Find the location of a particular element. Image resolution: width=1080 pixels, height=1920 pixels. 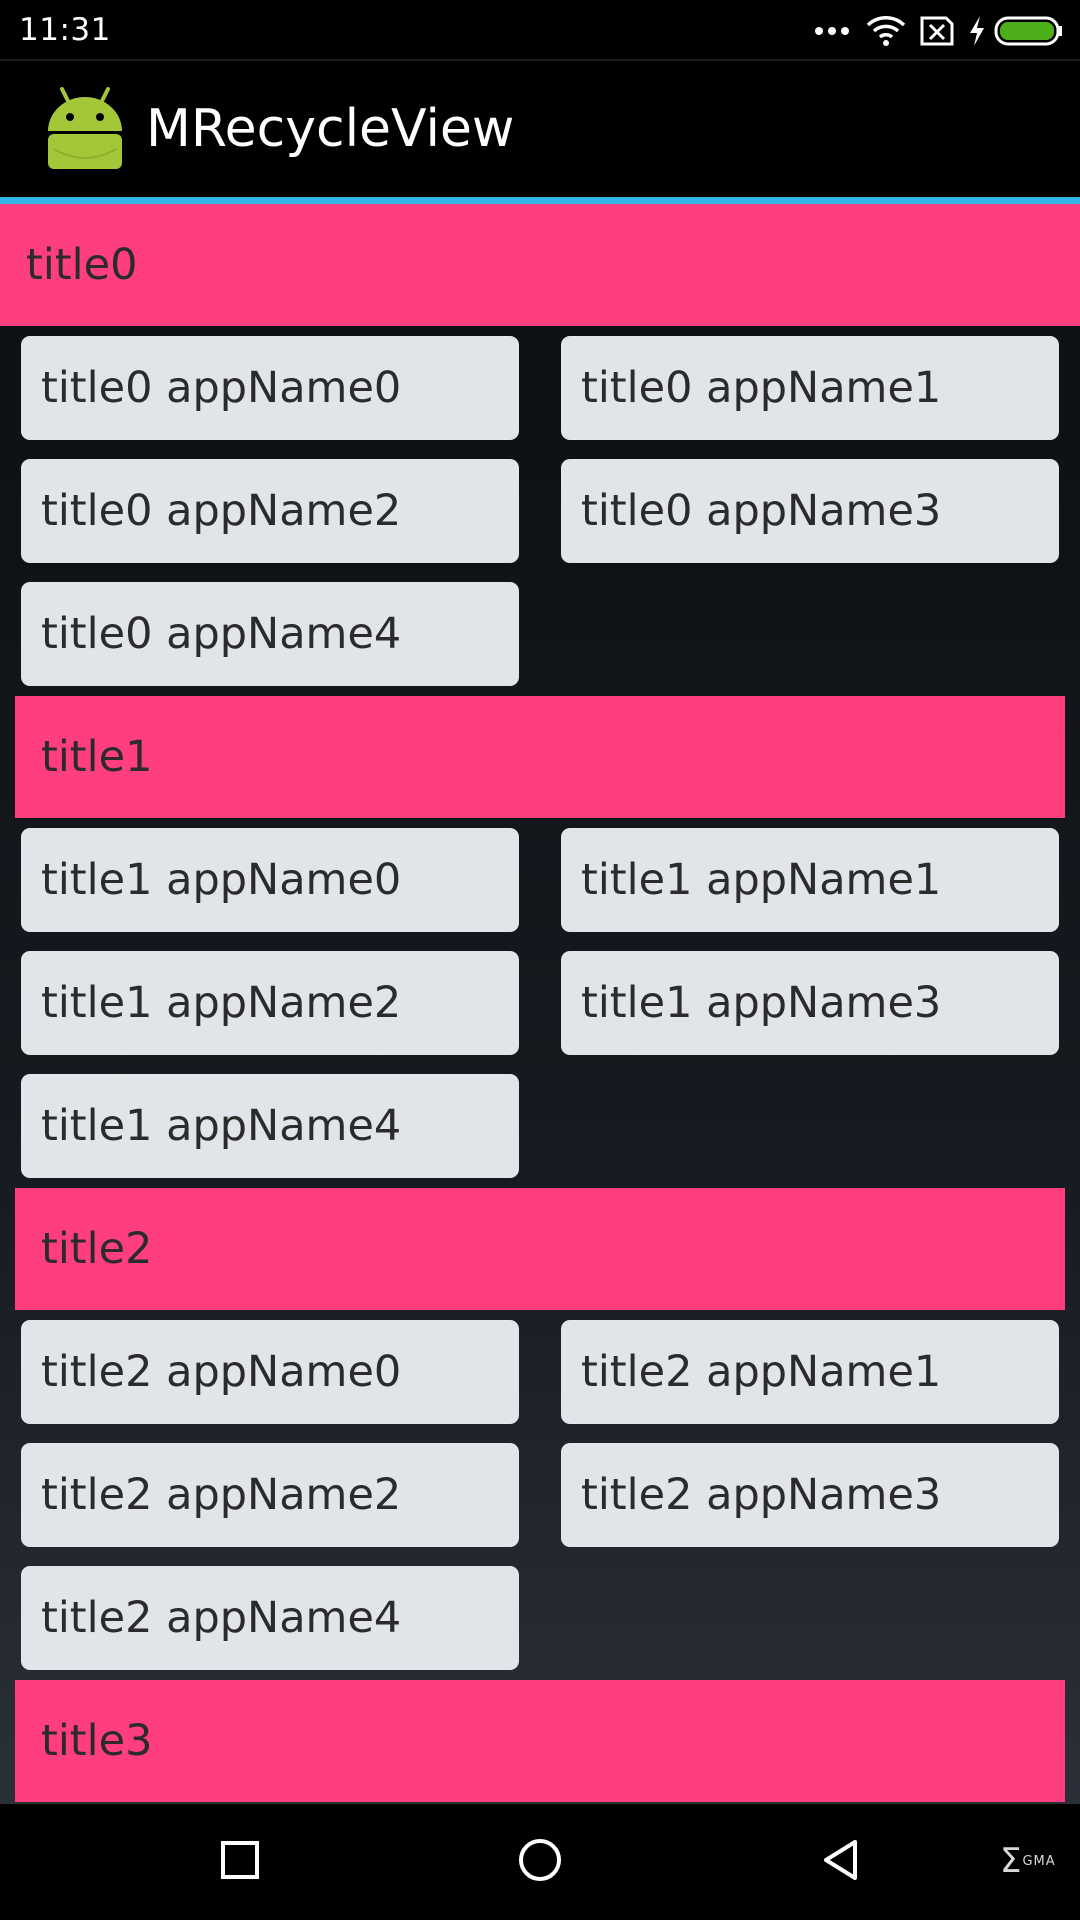

list-item: title0 appName0 is located at coordinates (270, 388).